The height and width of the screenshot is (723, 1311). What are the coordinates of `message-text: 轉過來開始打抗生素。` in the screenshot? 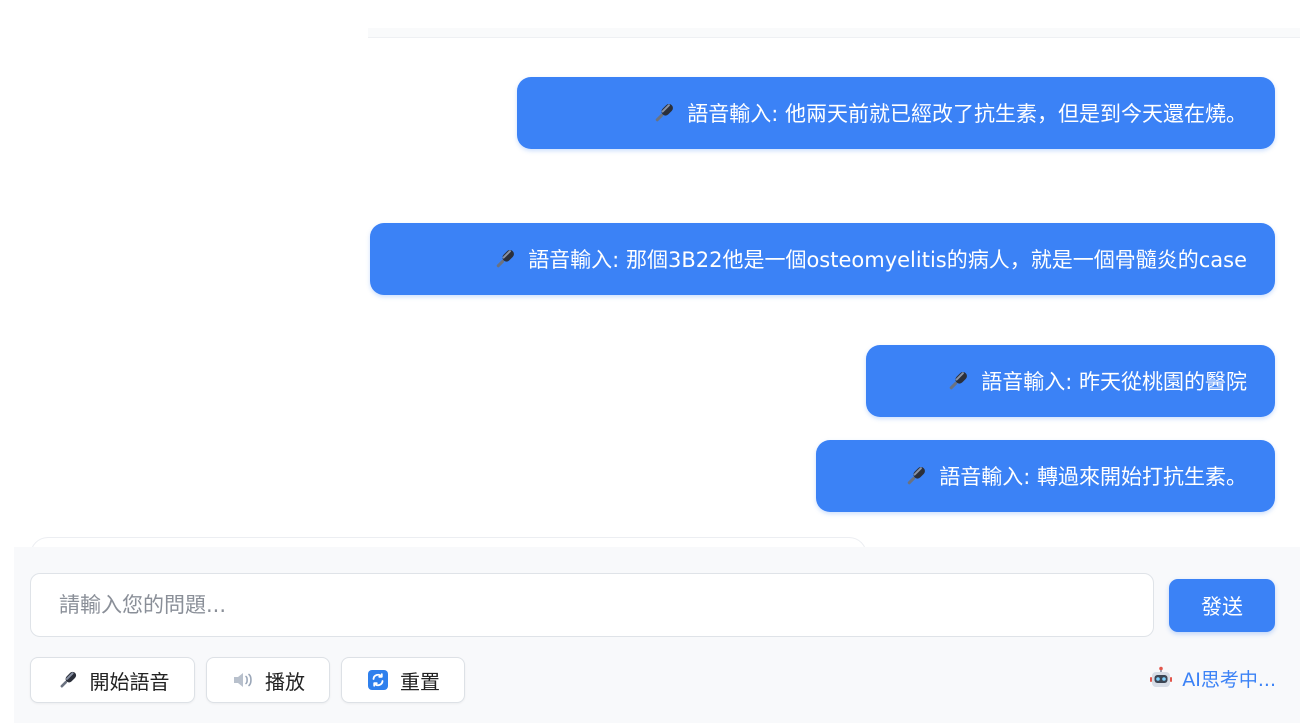 It's located at (1142, 477).